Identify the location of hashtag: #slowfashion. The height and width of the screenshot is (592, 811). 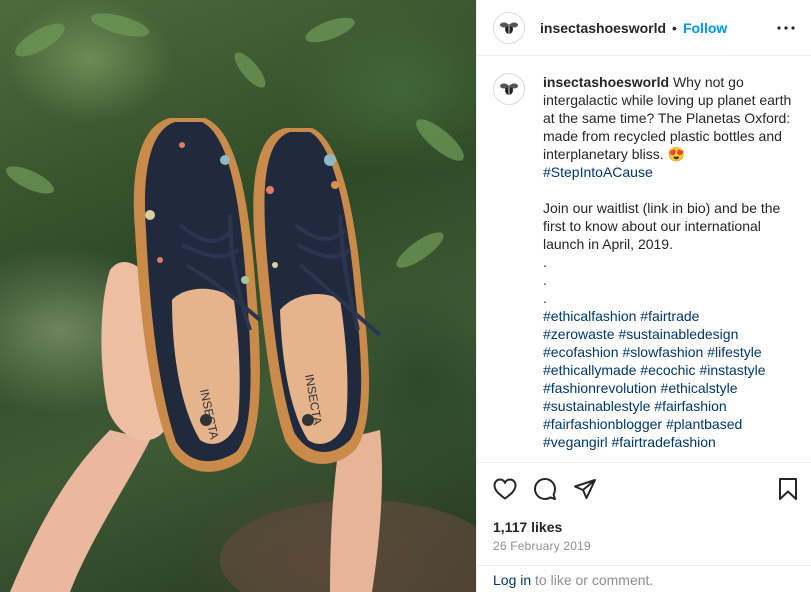
(662, 352).